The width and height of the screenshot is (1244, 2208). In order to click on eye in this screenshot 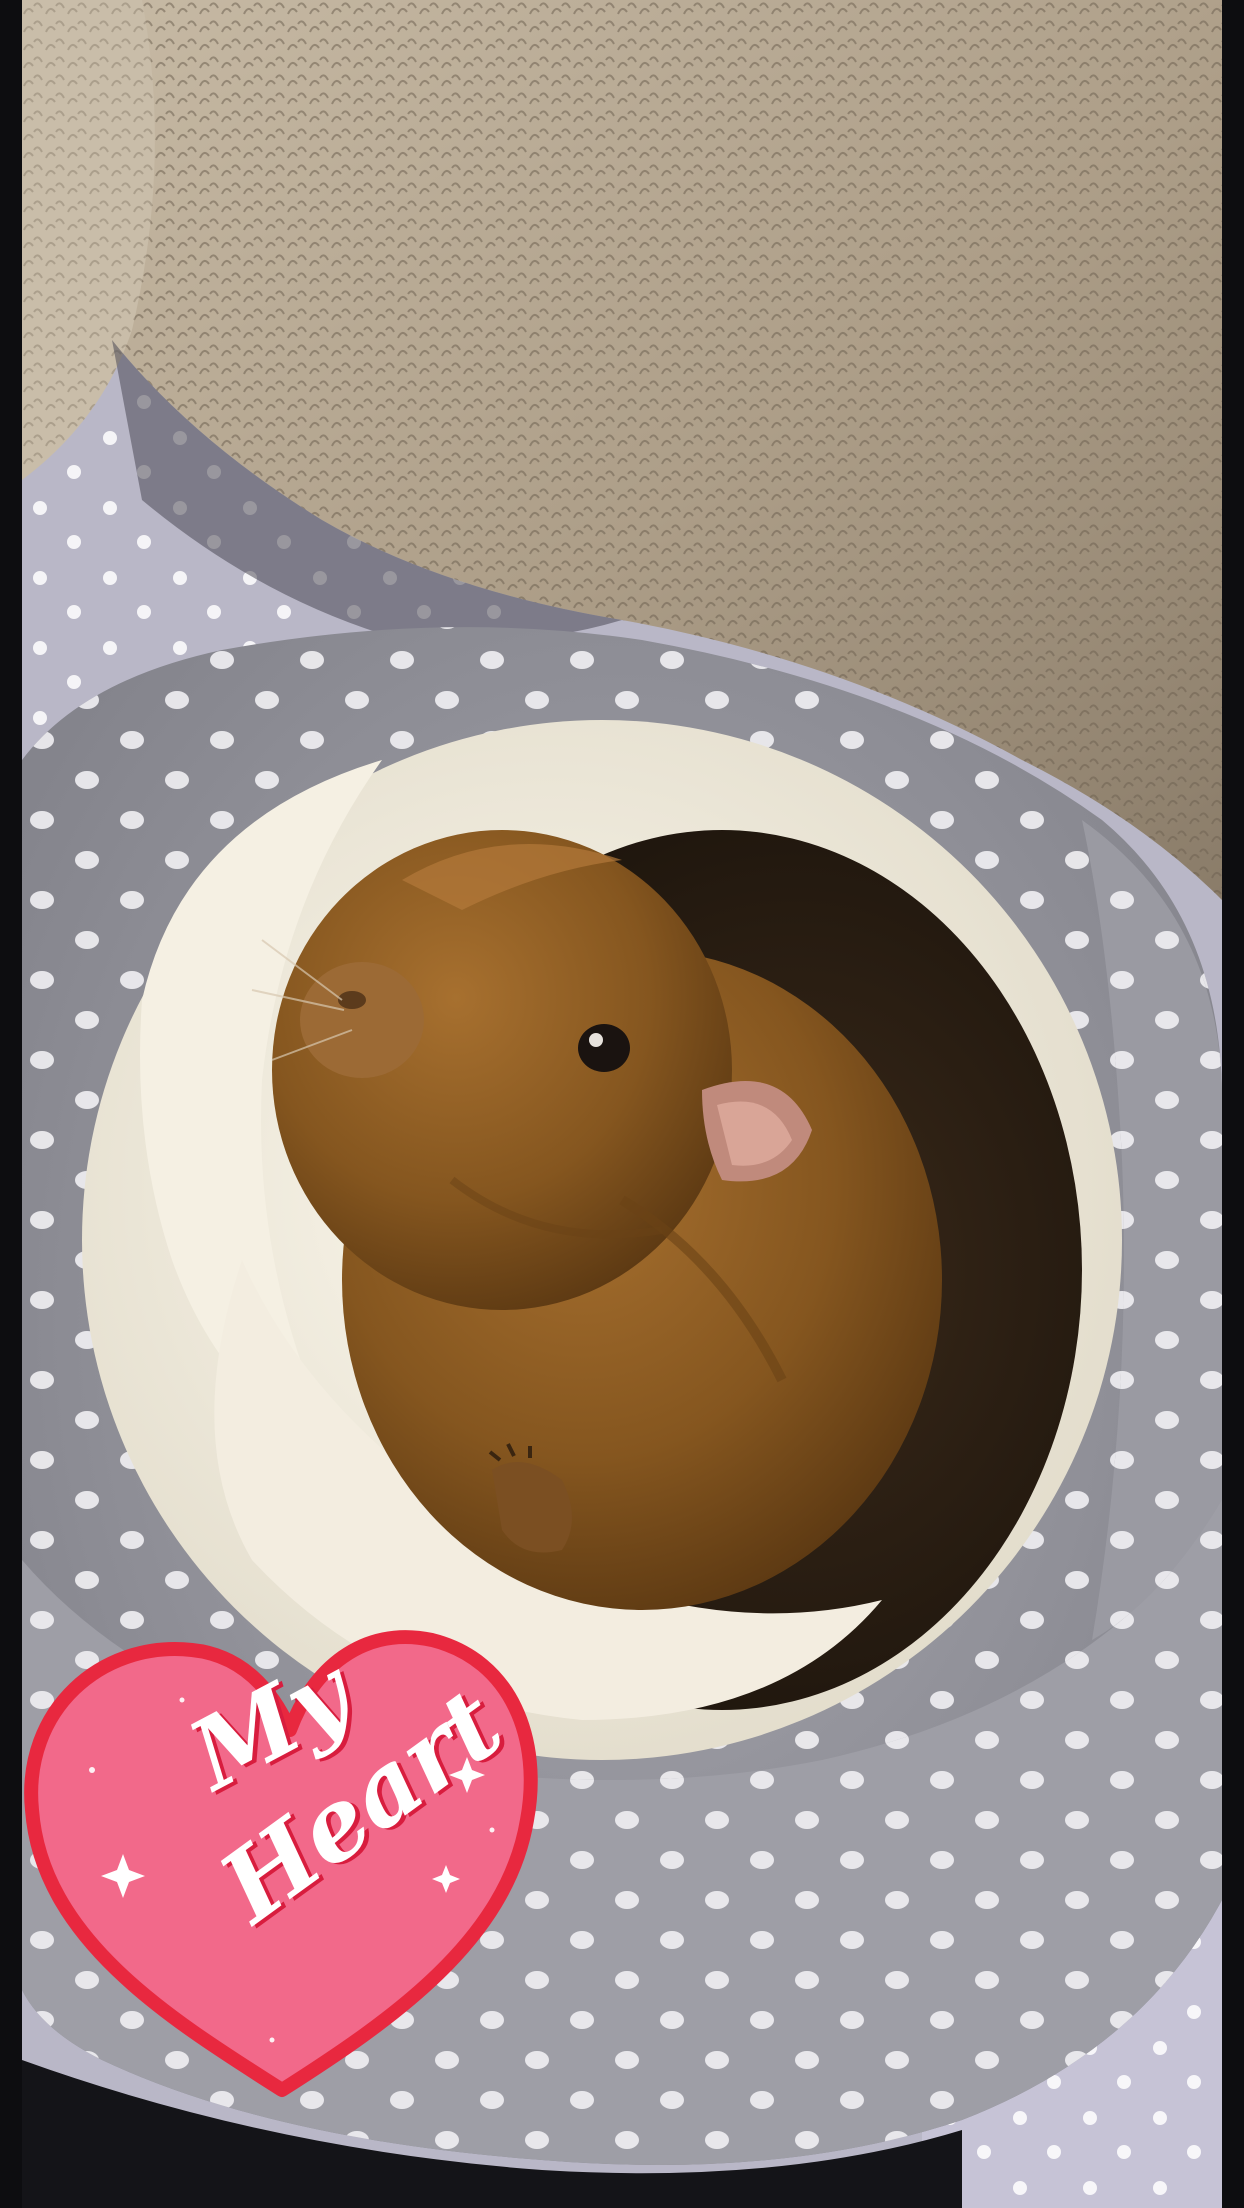, I will do `click(604, 1048)`.